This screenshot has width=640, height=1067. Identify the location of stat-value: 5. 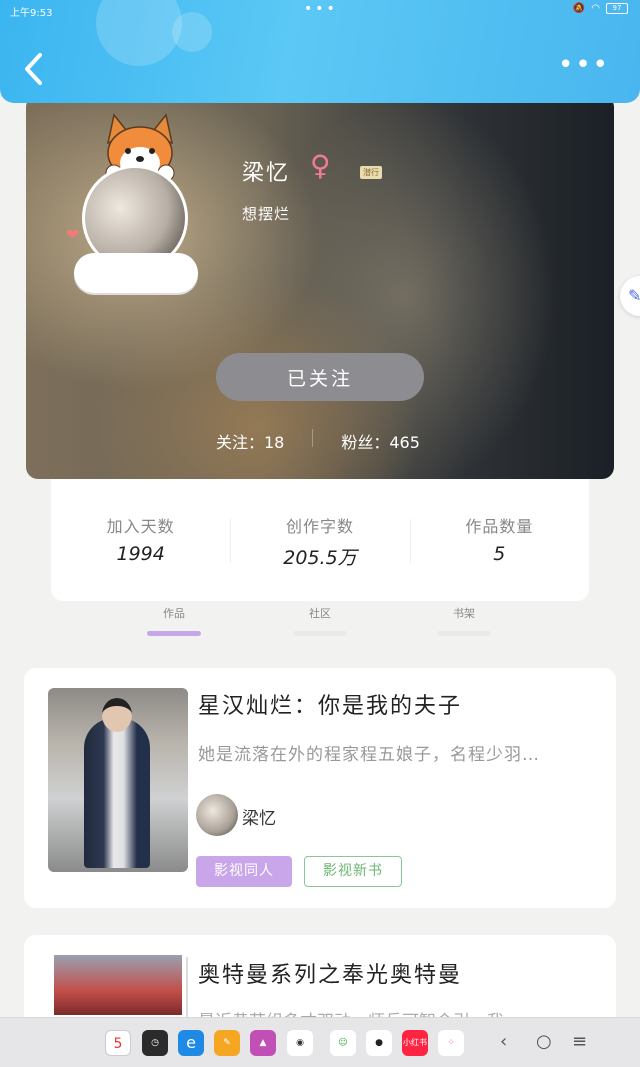
(499, 554).